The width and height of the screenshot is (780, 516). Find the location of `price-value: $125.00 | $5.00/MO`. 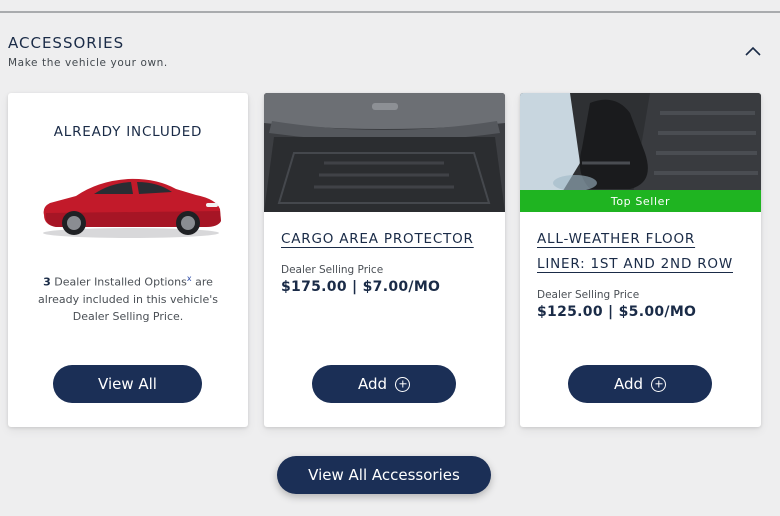

price-value: $125.00 | $5.00/MO is located at coordinates (617, 312).